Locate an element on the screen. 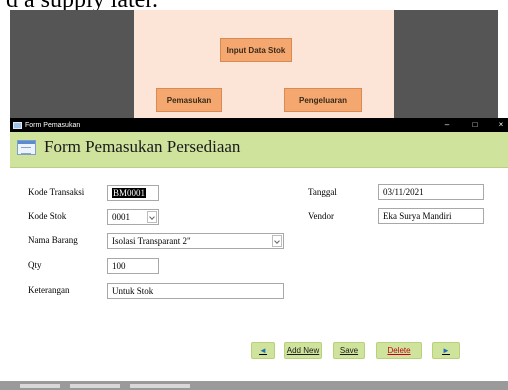 The height and width of the screenshot is (390, 508). prev-record-button: ◄ is located at coordinates (263, 350).